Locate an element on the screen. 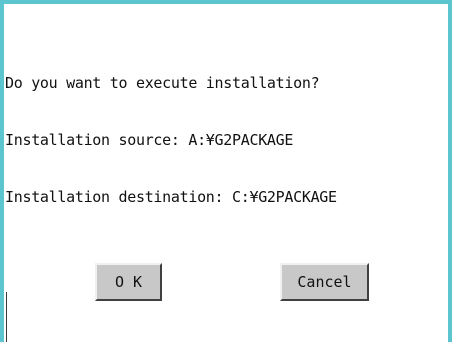 The width and height of the screenshot is (452, 342). window-frame-left is located at coordinates (2, 171).